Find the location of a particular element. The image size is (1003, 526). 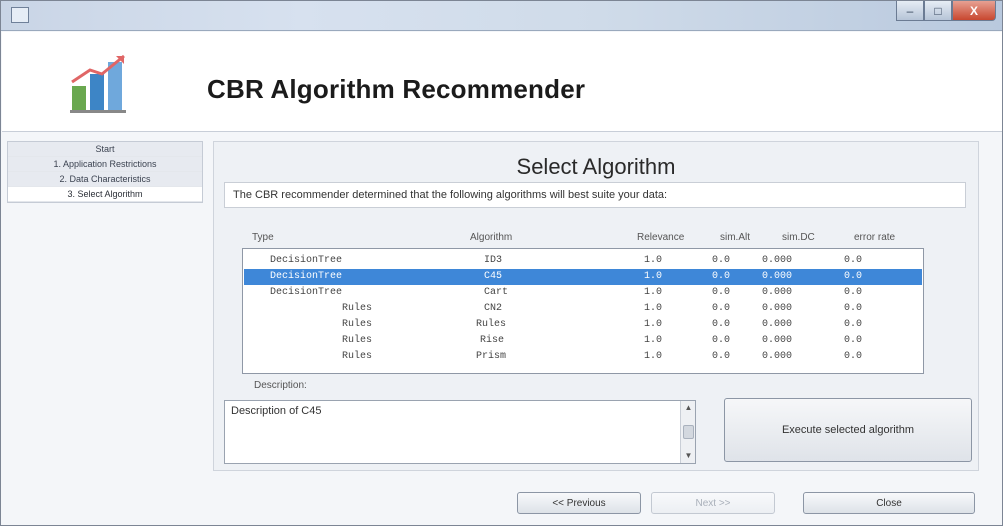

description-scrollbar: ▲ ▼ is located at coordinates (687, 432).